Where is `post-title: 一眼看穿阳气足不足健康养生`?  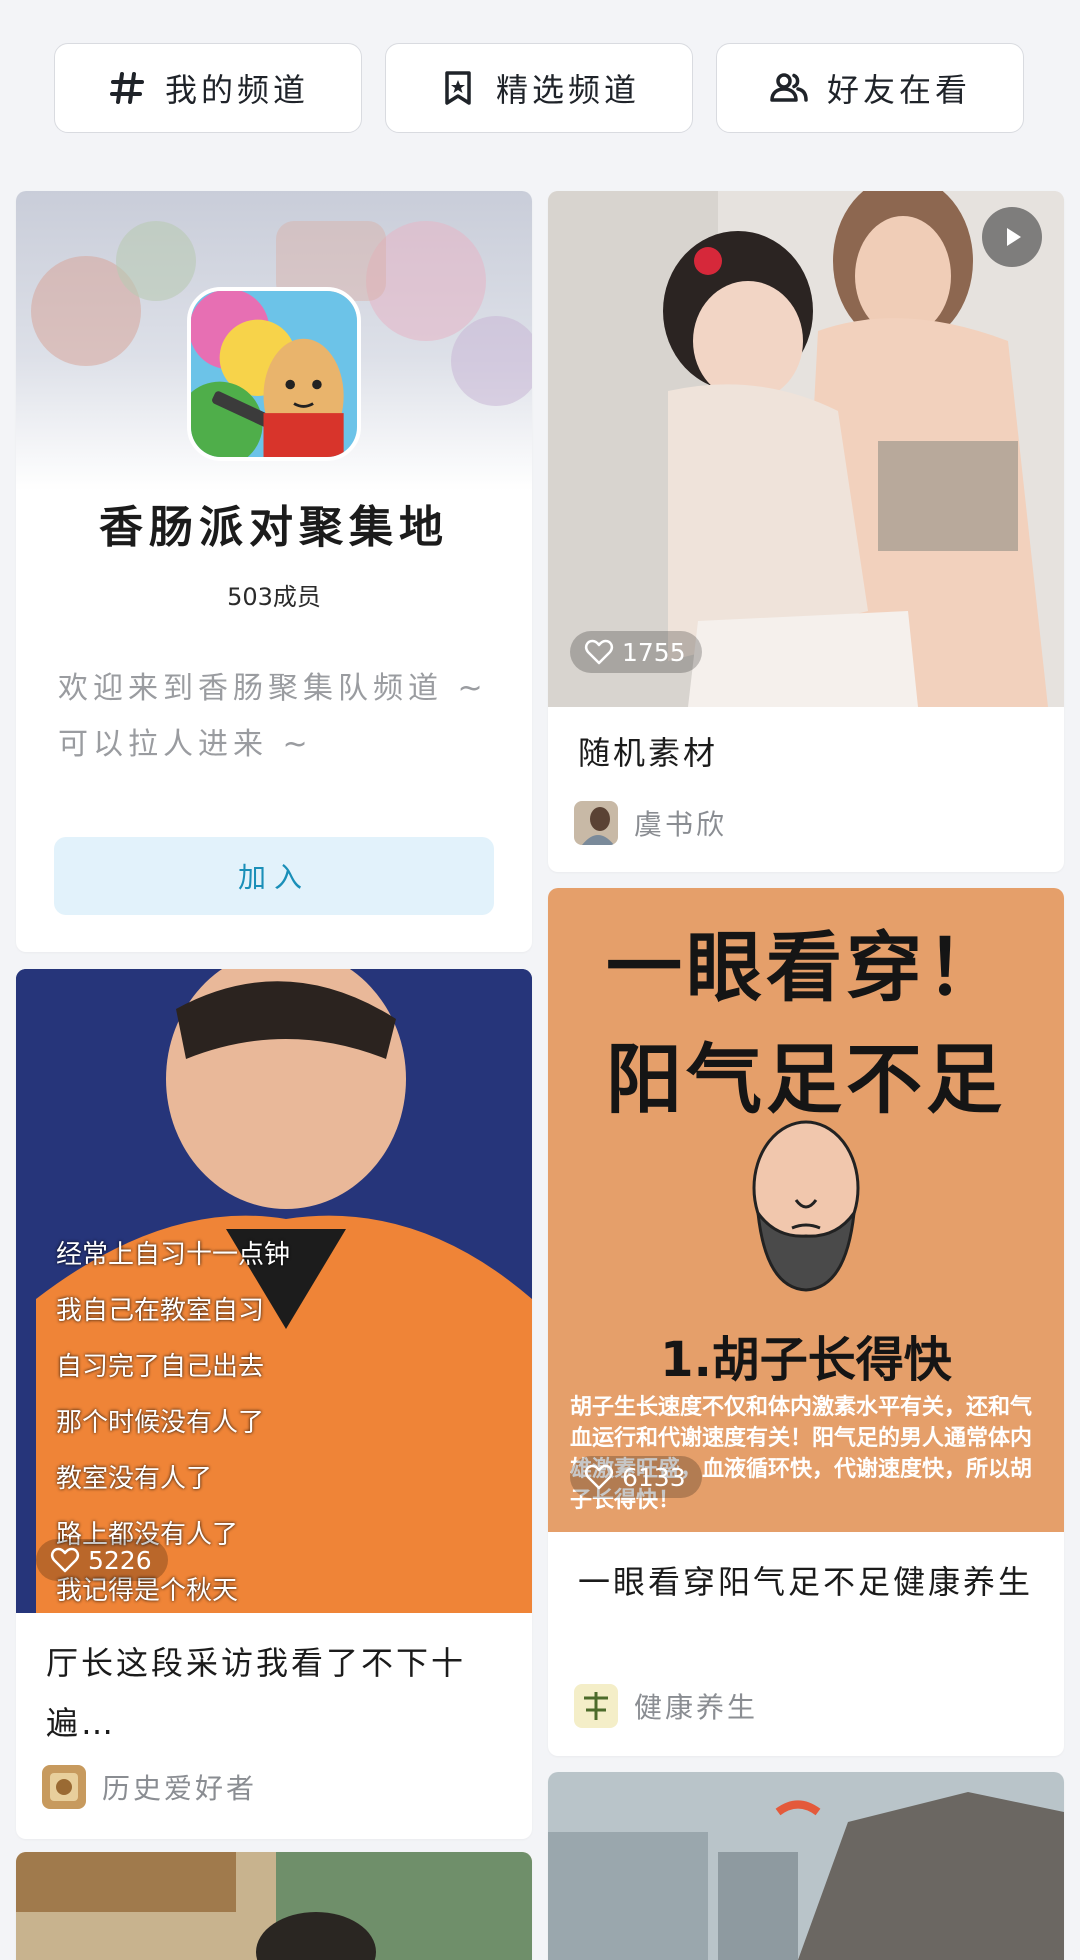 post-title: 一眼看穿阳气足不足健康养生 is located at coordinates (806, 1582).